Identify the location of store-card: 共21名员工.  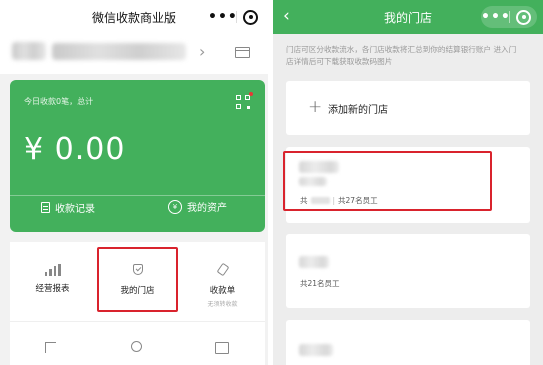
(408, 271).